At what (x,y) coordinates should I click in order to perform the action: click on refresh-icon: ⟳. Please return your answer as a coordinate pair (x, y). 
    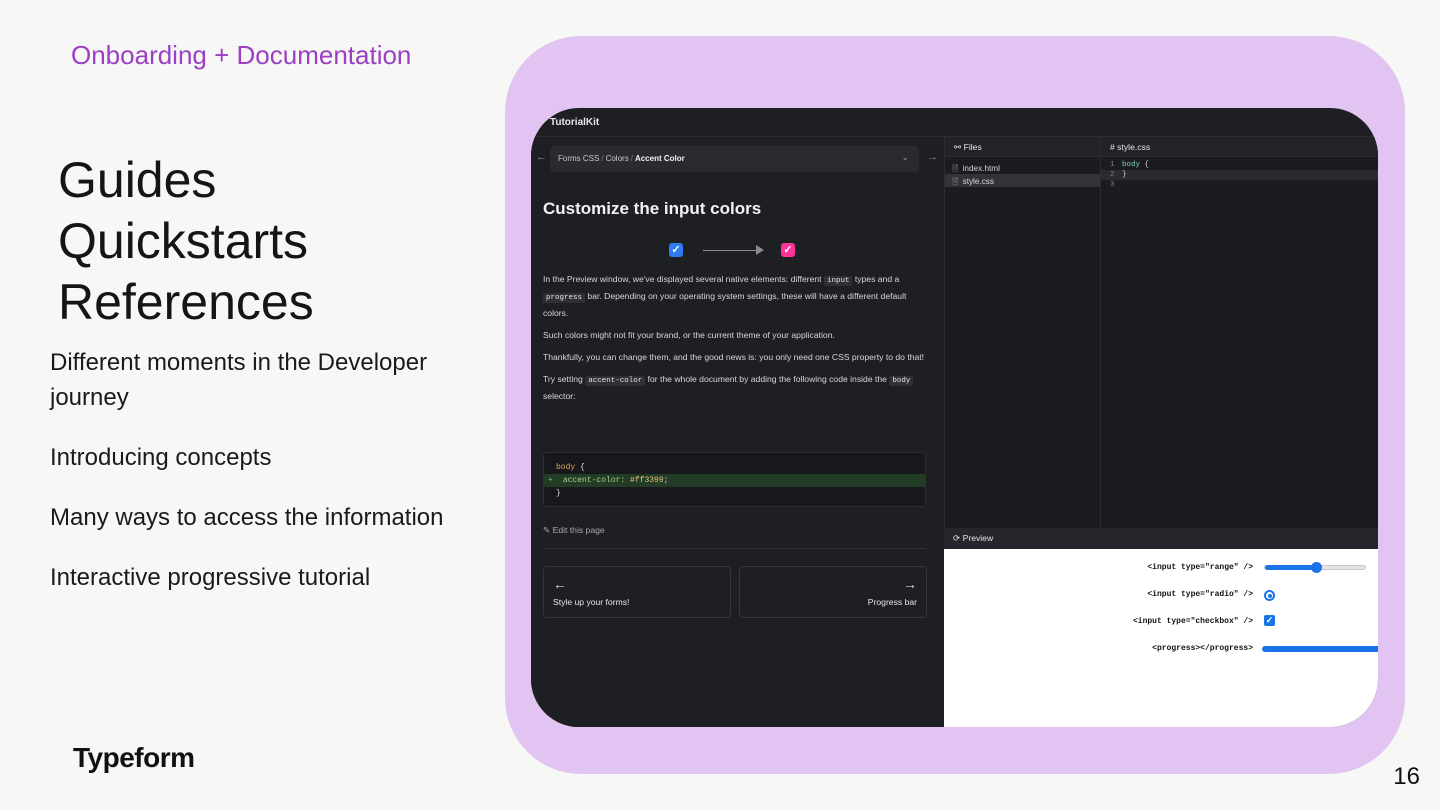
    Looking at the image, I should click on (956, 538).